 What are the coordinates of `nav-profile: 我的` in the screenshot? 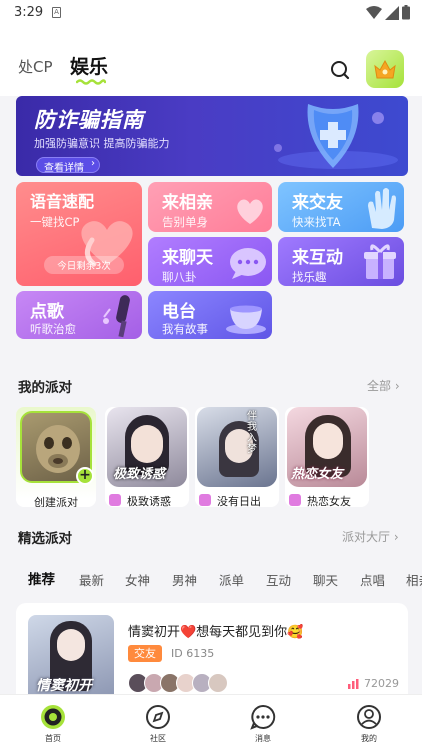 It's located at (369, 722).